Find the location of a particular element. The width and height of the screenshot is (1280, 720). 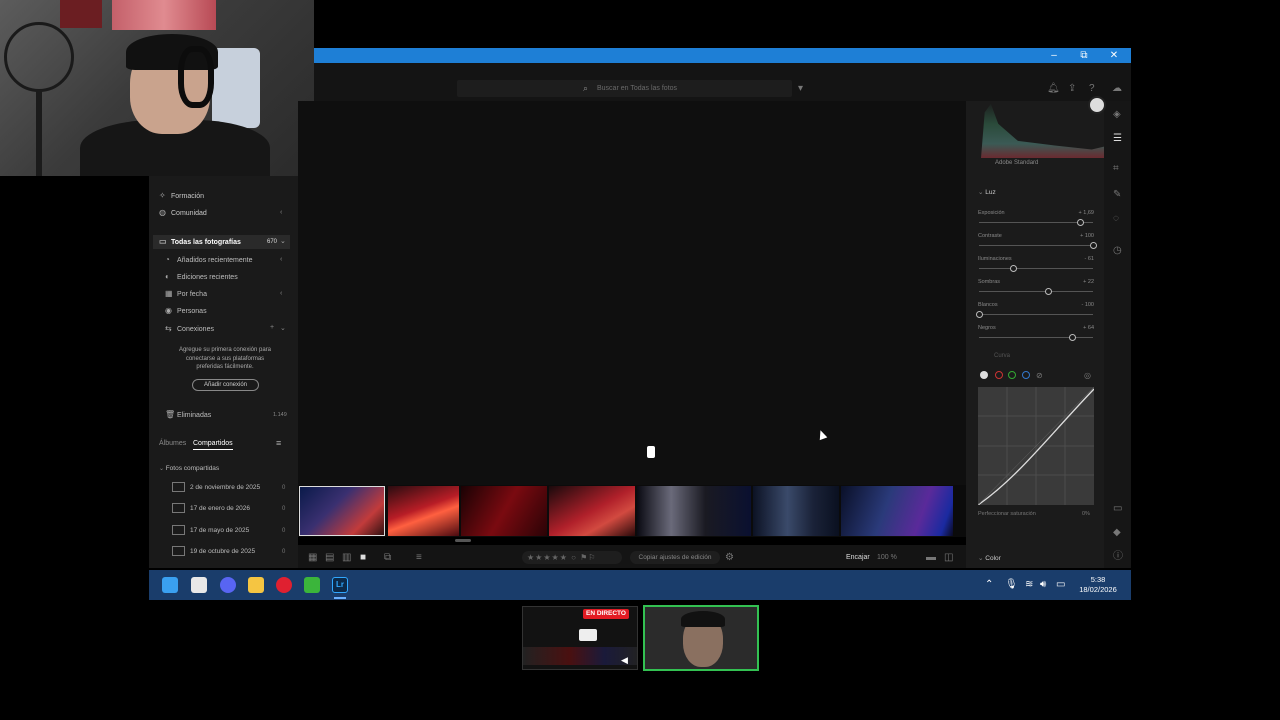

compare-icon: ▥ is located at coordinates (346, 558).